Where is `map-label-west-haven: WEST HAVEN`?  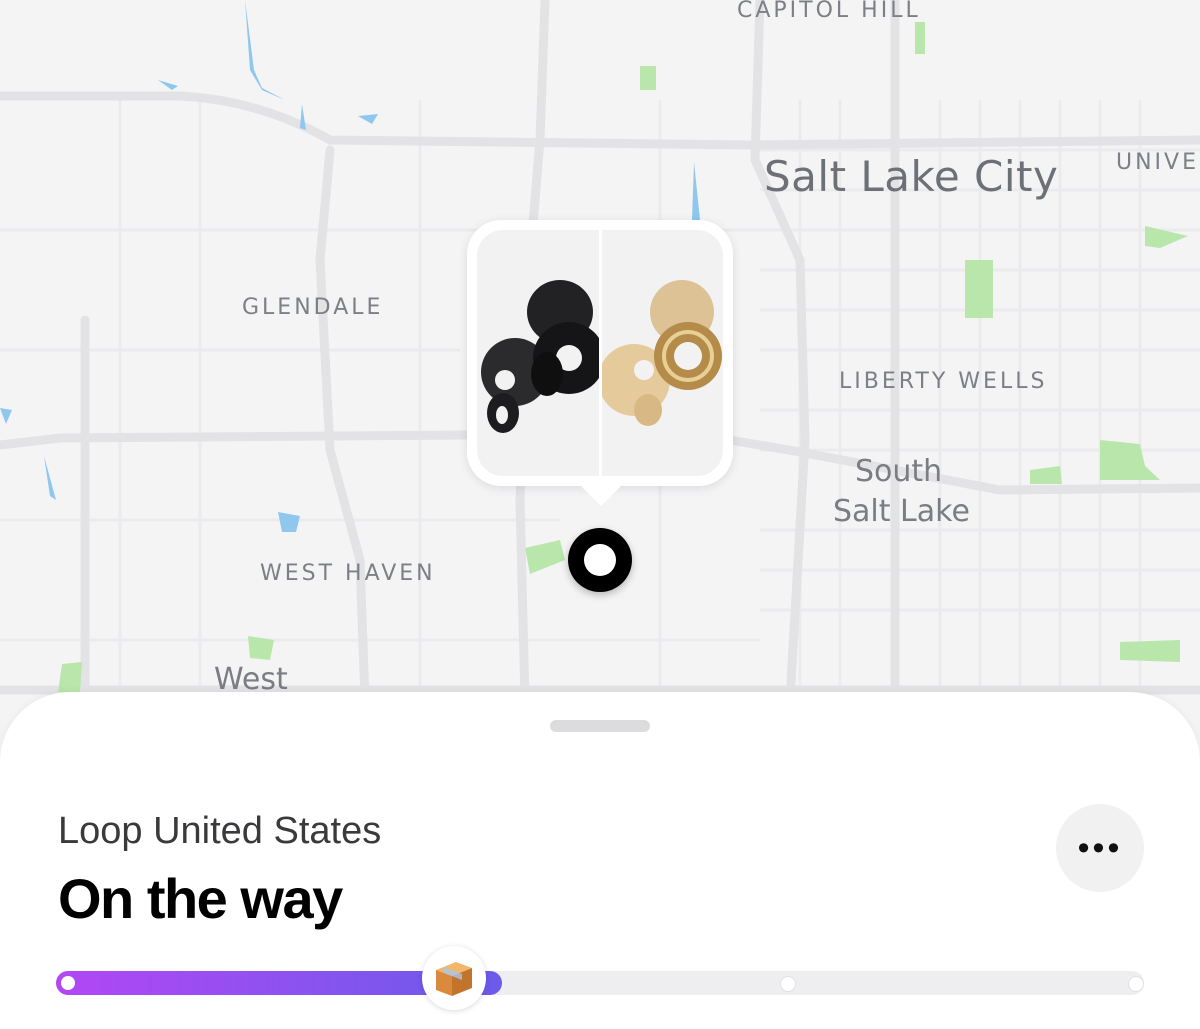 map-label-west-haven: WEST HAVEN is located at coordinates (348, 573).